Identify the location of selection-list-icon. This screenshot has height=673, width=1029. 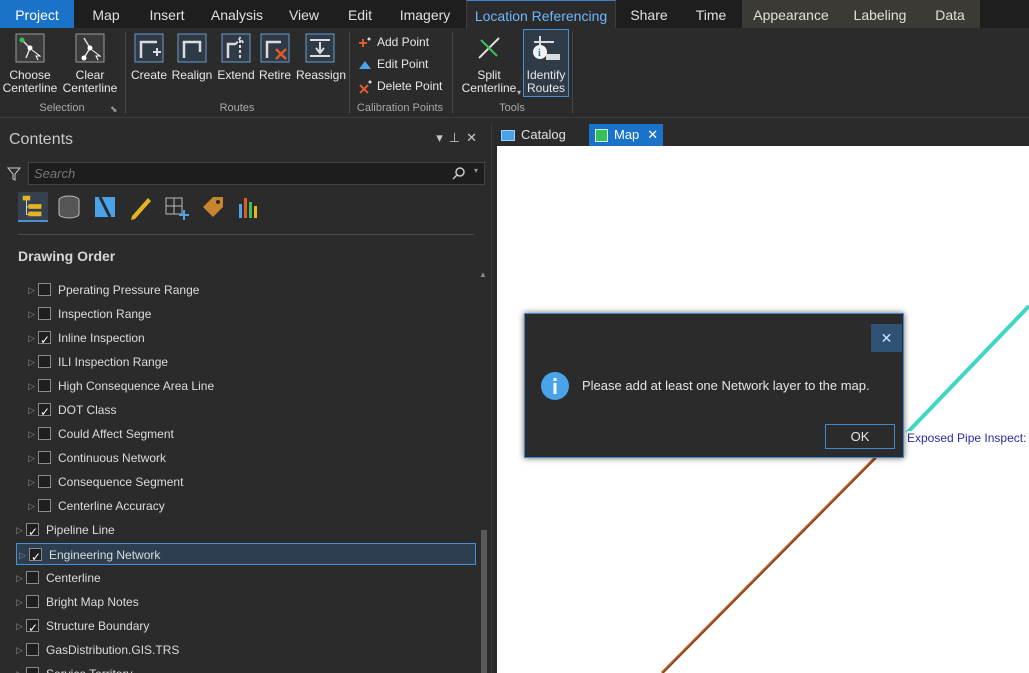
(105, 207).